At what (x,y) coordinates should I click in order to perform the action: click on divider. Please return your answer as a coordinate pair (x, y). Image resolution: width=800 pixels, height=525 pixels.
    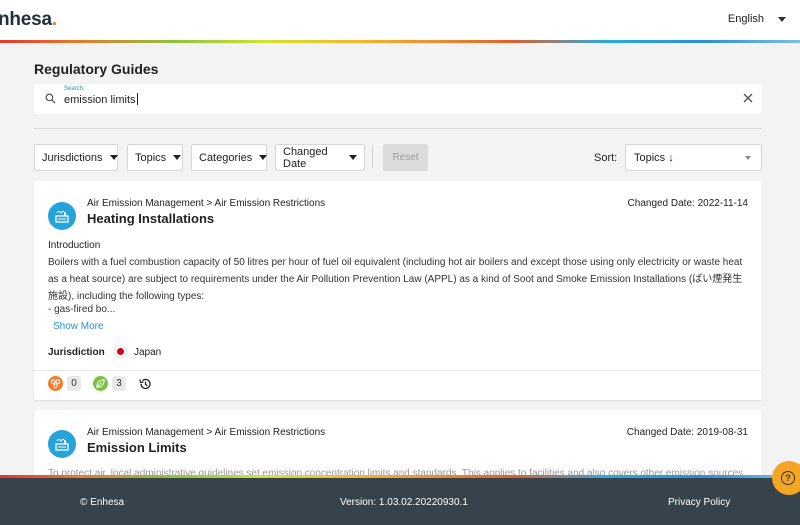
    Looking at the image, I should click on (398, 128).